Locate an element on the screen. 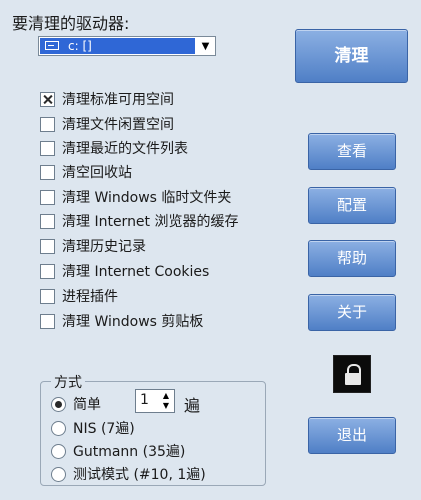 The height and width of the screenshot is (500, 421). option-label: 清理 Internet 浏览器的缓存 is located at coordinates (150, 222).